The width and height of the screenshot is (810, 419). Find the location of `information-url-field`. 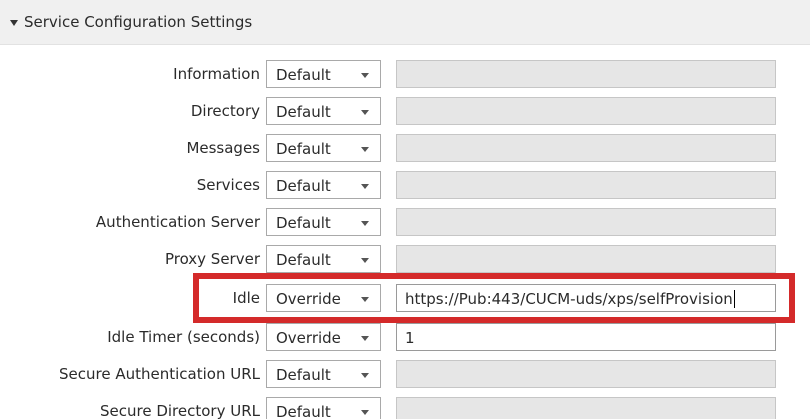

information-url-field is located at coordinates (586, 74).